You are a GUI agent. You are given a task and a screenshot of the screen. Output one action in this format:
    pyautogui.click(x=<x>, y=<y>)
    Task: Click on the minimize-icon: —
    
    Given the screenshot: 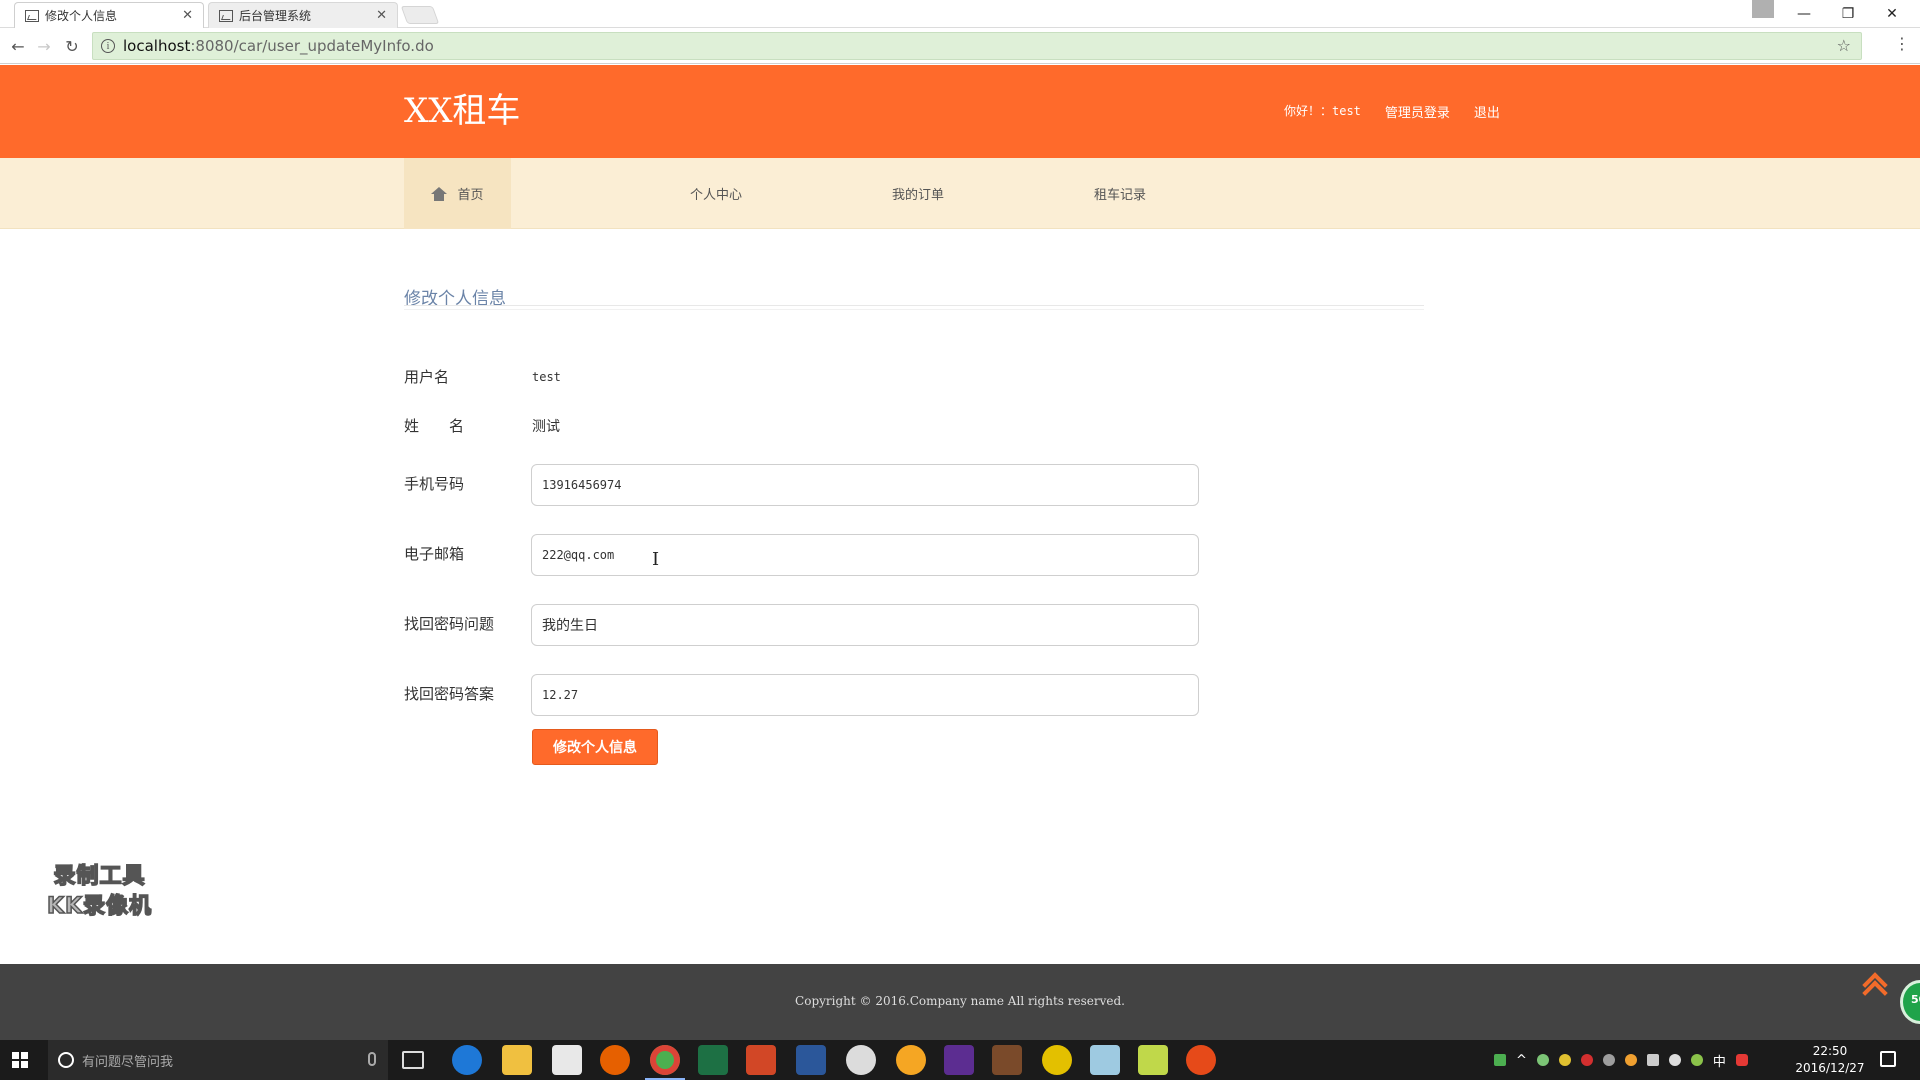 What is the action you would take?
    pyautogui.click(x=1804, y=14)
    